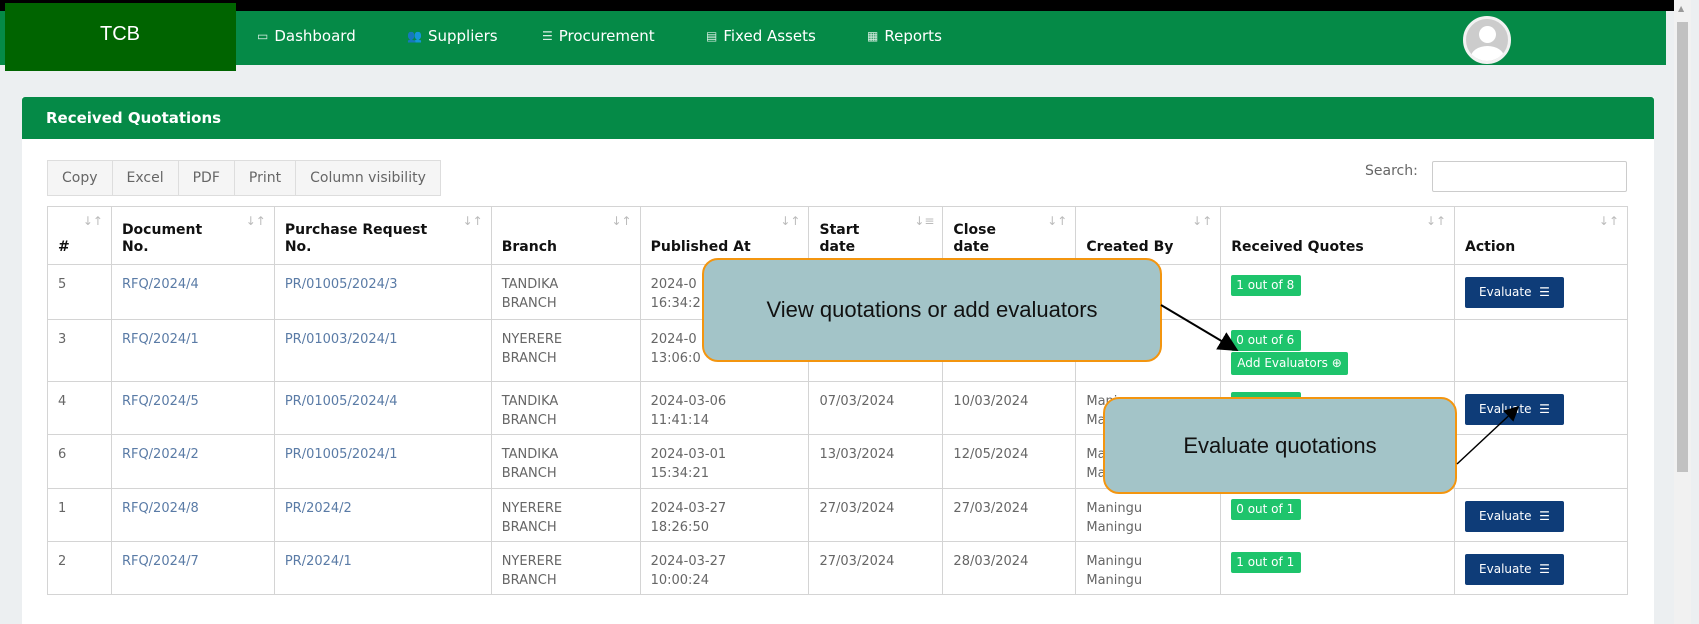  Describe the element at coordinates (1199, 328) in the screenshot. I see `arrow-to-add-evaluators` at that location.